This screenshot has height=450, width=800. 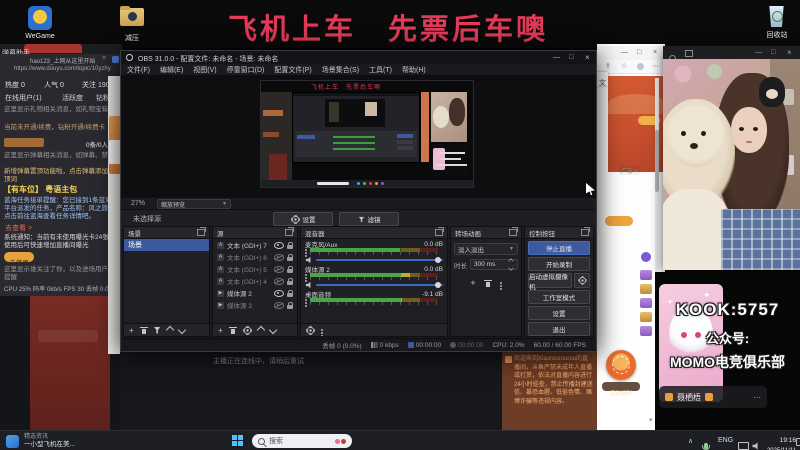 I want to click on transition-select: 淡入淡出 ▼, so click(x=486, y=249).